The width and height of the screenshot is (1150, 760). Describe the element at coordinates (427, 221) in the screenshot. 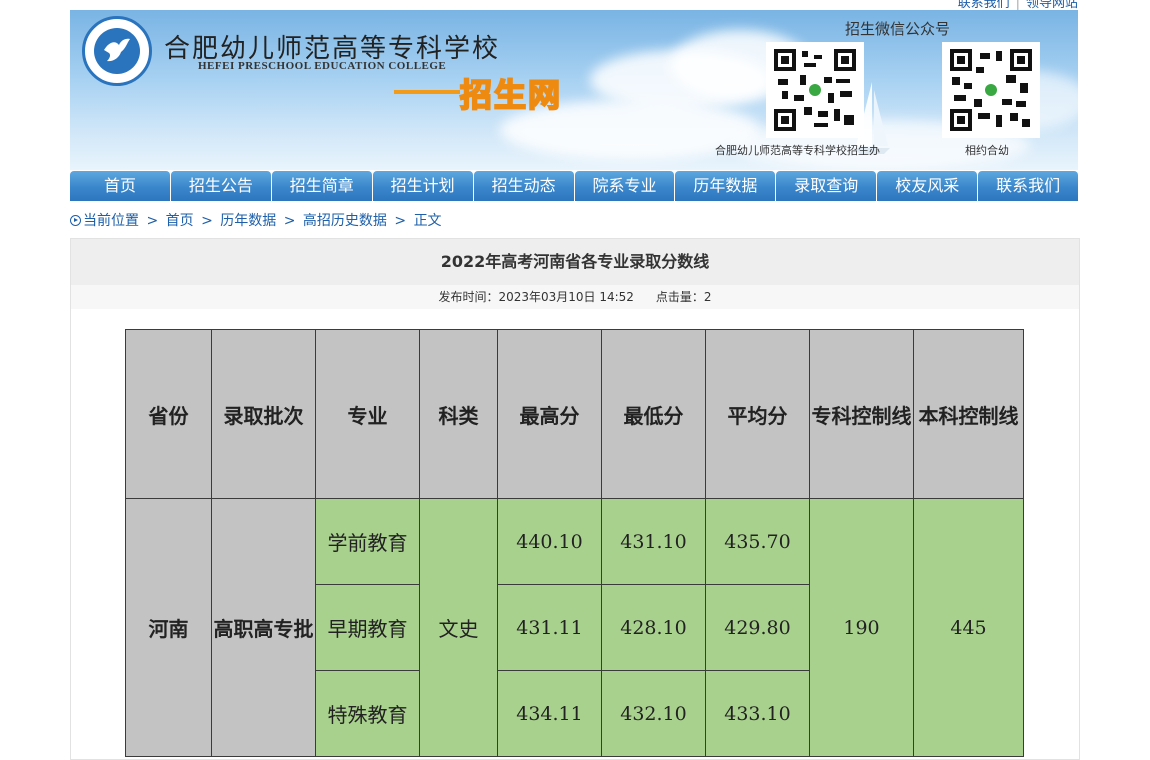

I see `breadcrumb-current: 正文` at that location.